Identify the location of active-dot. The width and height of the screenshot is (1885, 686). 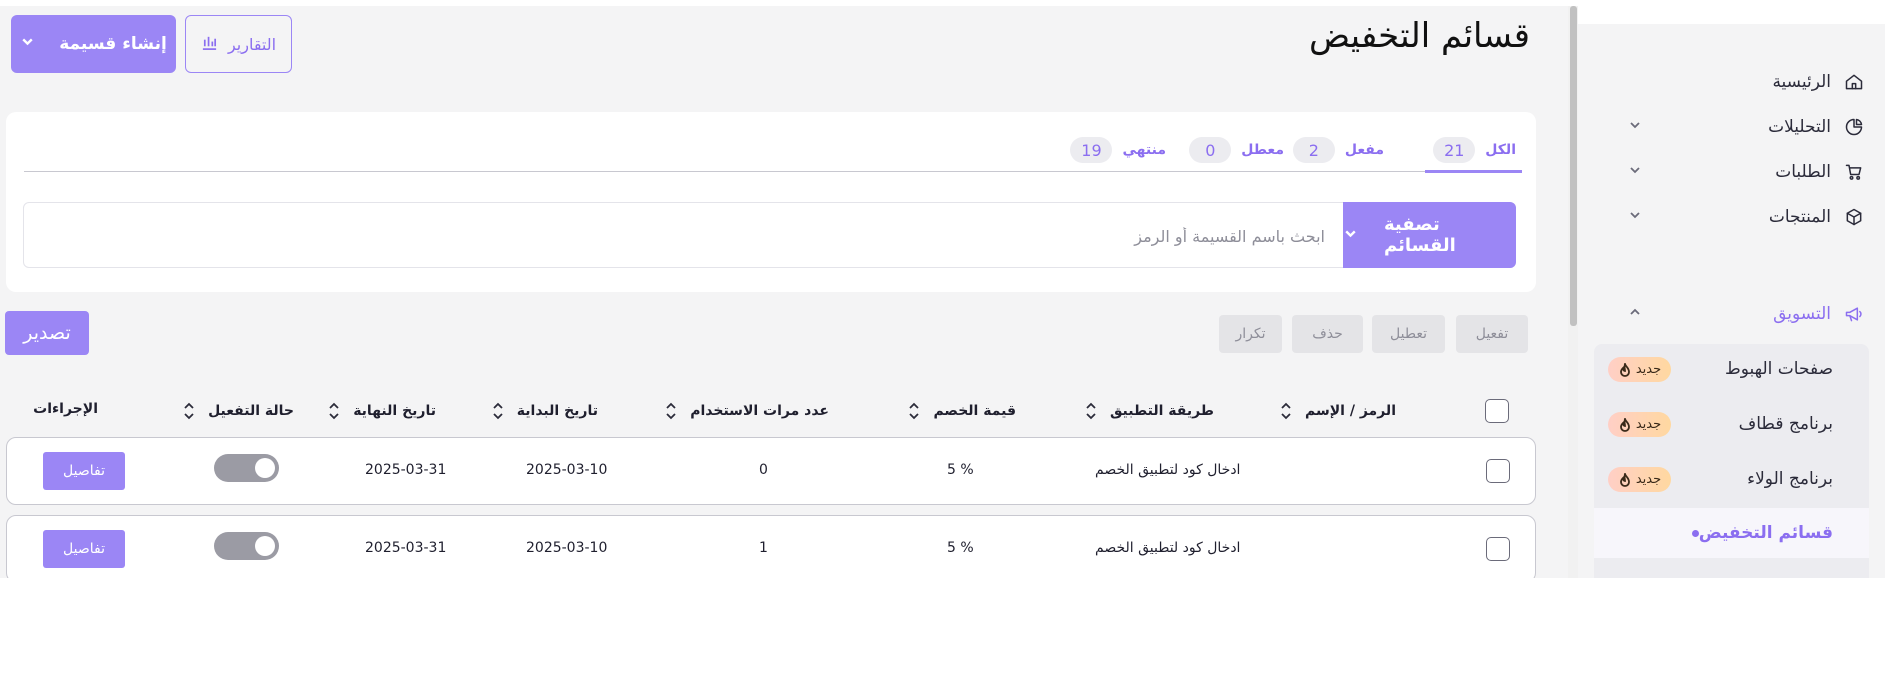
(1695, 533).